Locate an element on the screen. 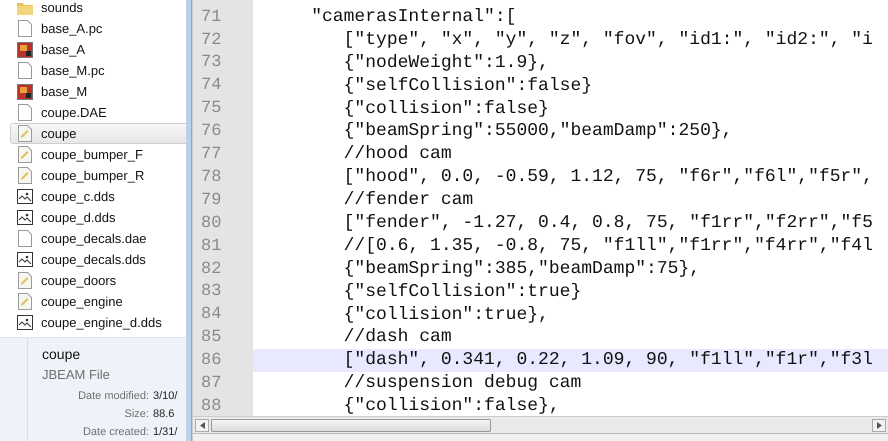  detail-value: 88.6 is located at coordinates (164, 414).